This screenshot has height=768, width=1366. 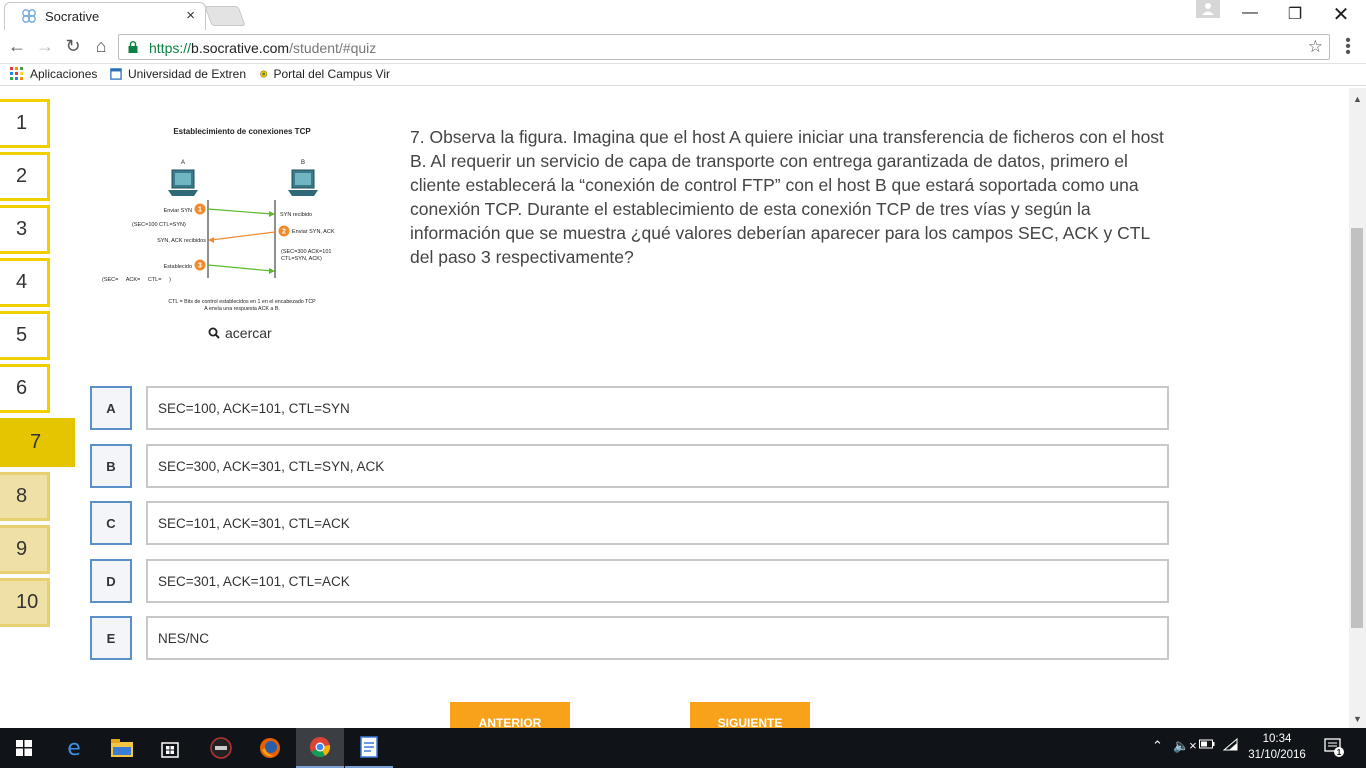 I want to click on back-arrow-icon: ←, so click(x=17, y=46).